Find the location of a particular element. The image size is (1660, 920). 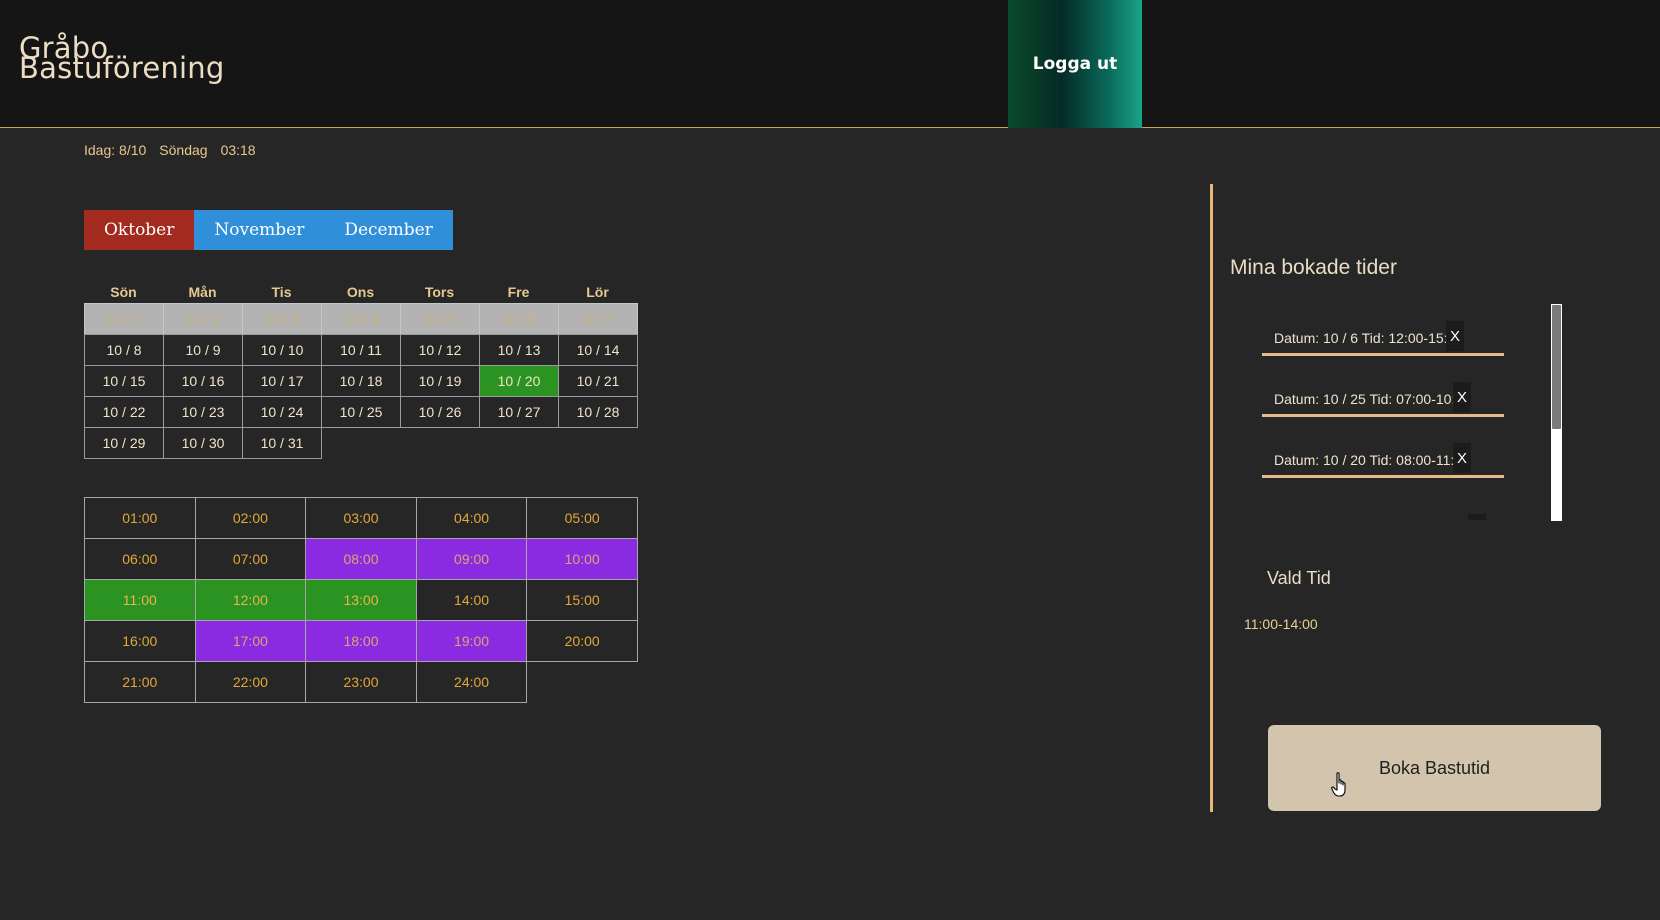

time-slot: 21:00 is located at coordinates (140, 682).